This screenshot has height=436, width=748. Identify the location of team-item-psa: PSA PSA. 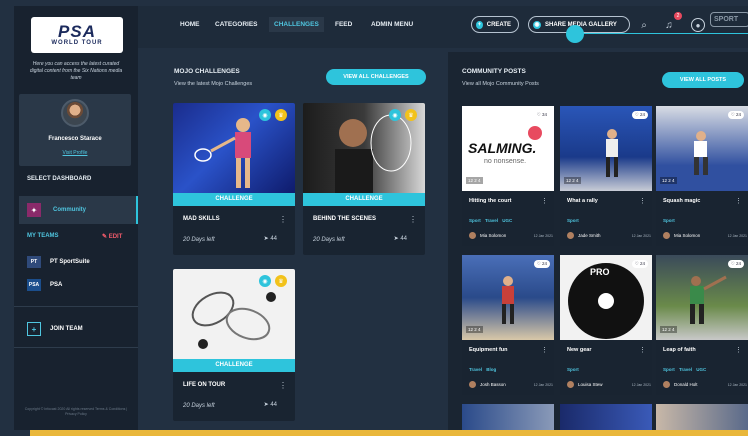
(44, 285).